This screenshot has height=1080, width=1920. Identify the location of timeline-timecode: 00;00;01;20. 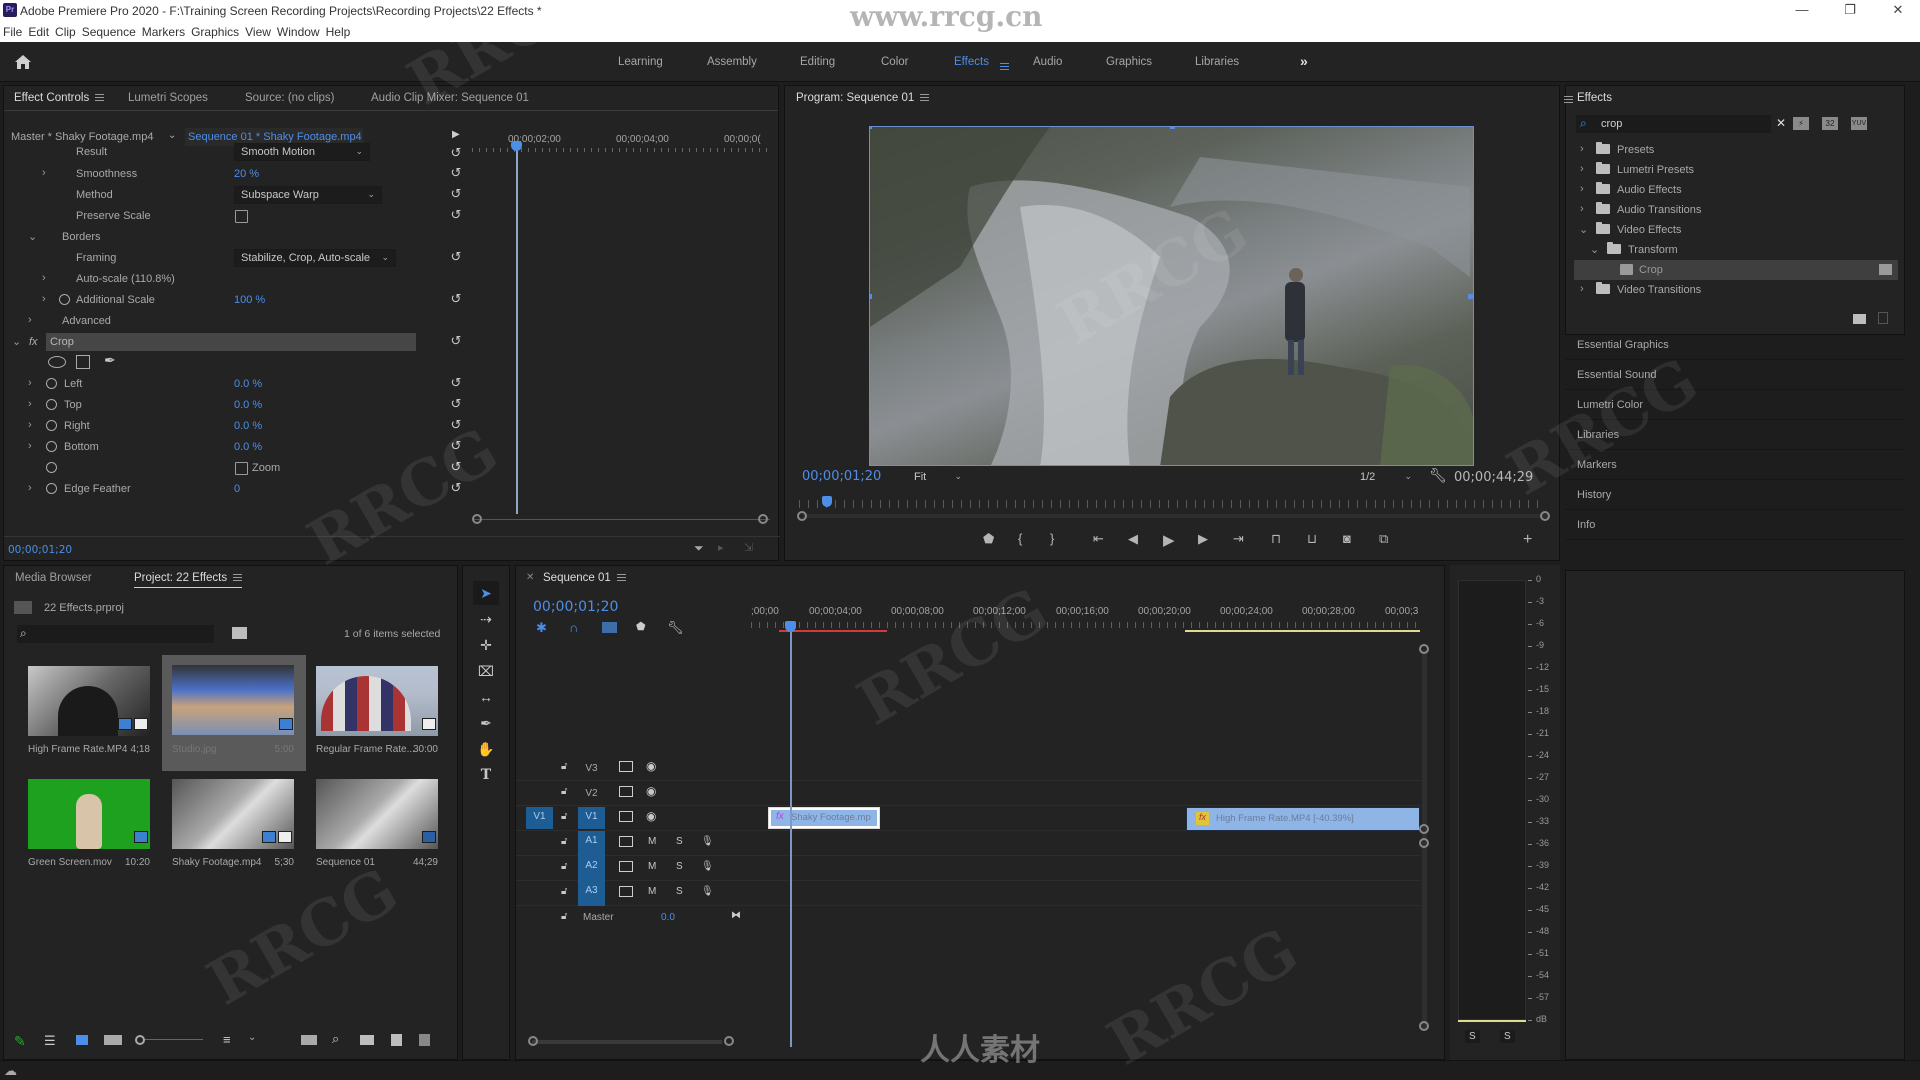
(575, 607).